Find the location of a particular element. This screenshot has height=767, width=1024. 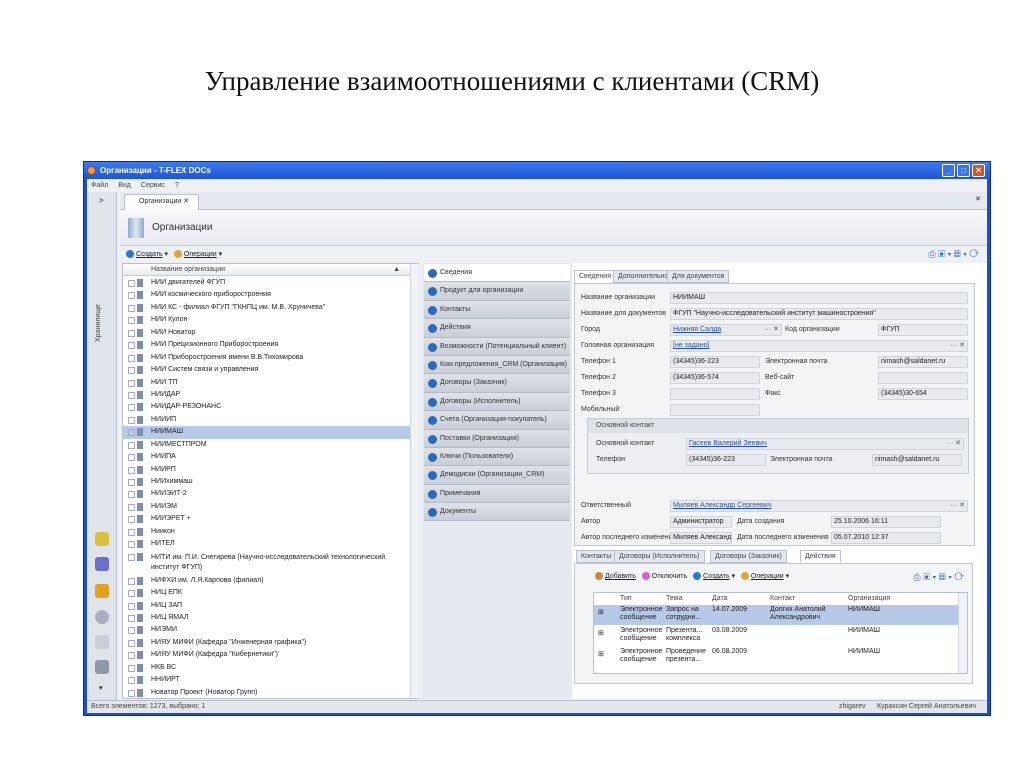

grid-scrollbar is located at coordinates (962, 633).